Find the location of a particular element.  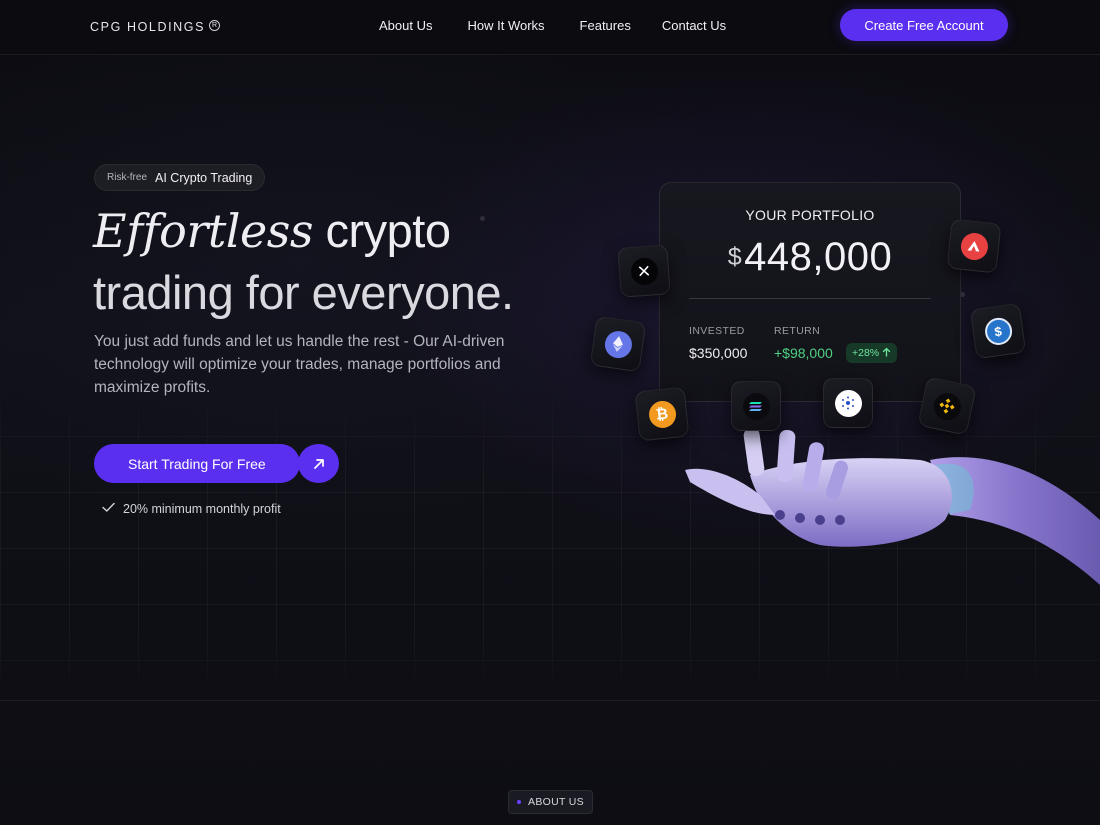

solana-icon is located at coordinates (756, 406).